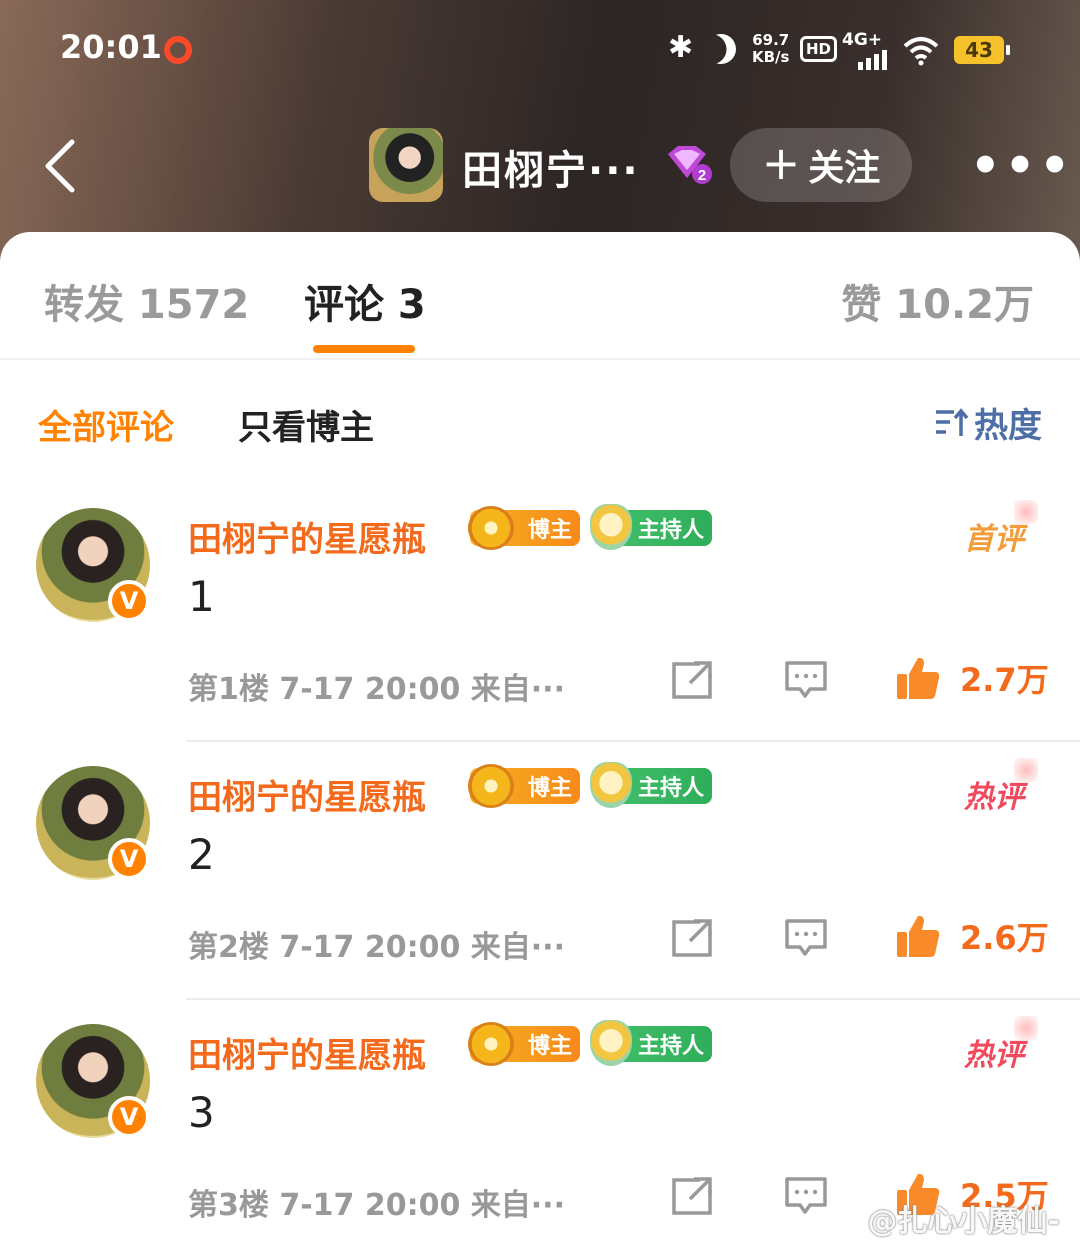 The width and height of the screenshot is (1080, 1240). I want to click on more-options-icon: •••, so click(1022, 166).